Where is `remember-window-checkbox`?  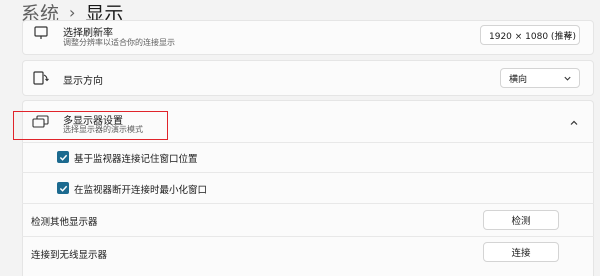
remember-window-checkbox is located at coordinates (63, 157).